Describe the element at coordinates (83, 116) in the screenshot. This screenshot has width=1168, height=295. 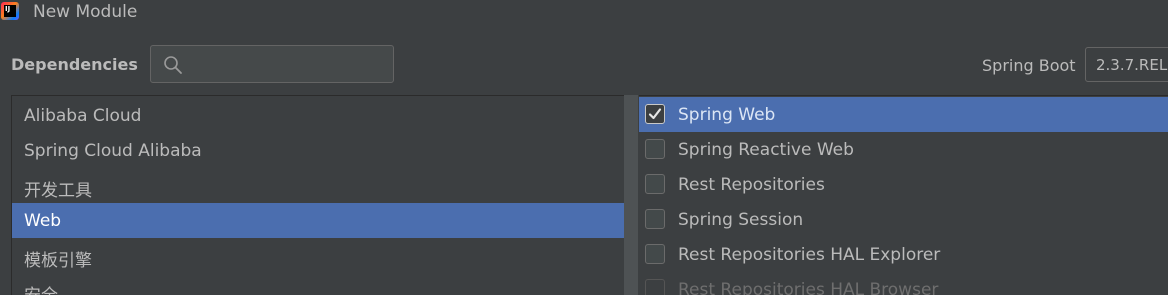
I see `category-label: Alibaba Cloud` at that location.